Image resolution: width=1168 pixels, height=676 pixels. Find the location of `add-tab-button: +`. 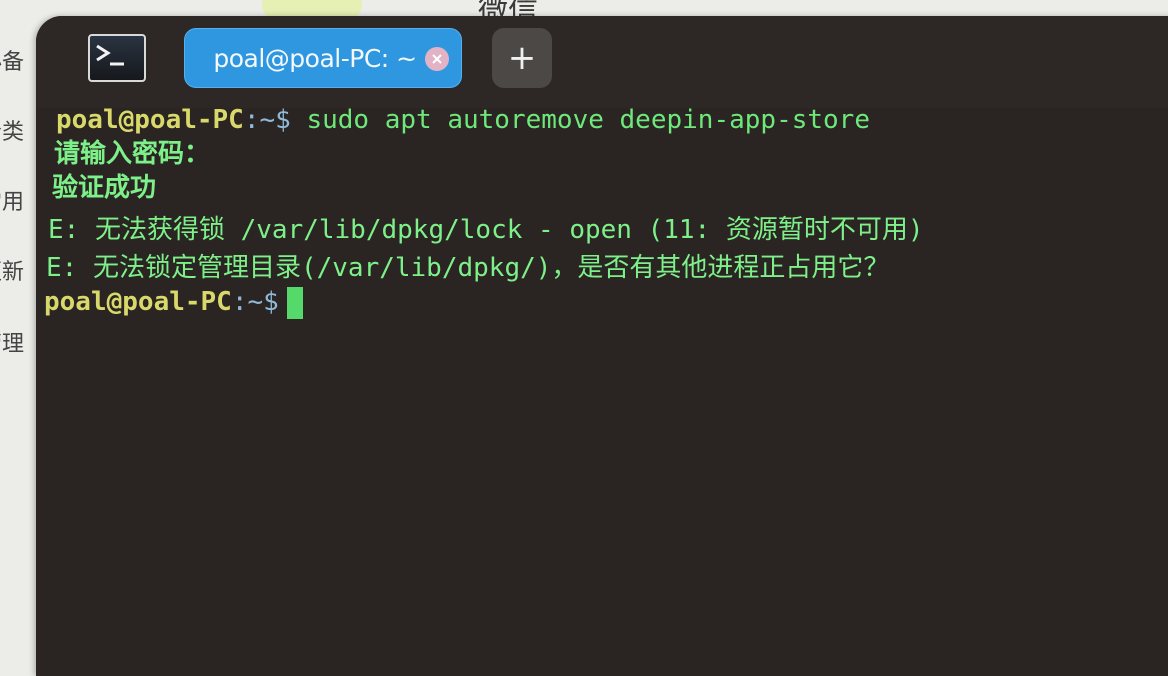

add-tab-button: + is located at coordinates (522, 58).